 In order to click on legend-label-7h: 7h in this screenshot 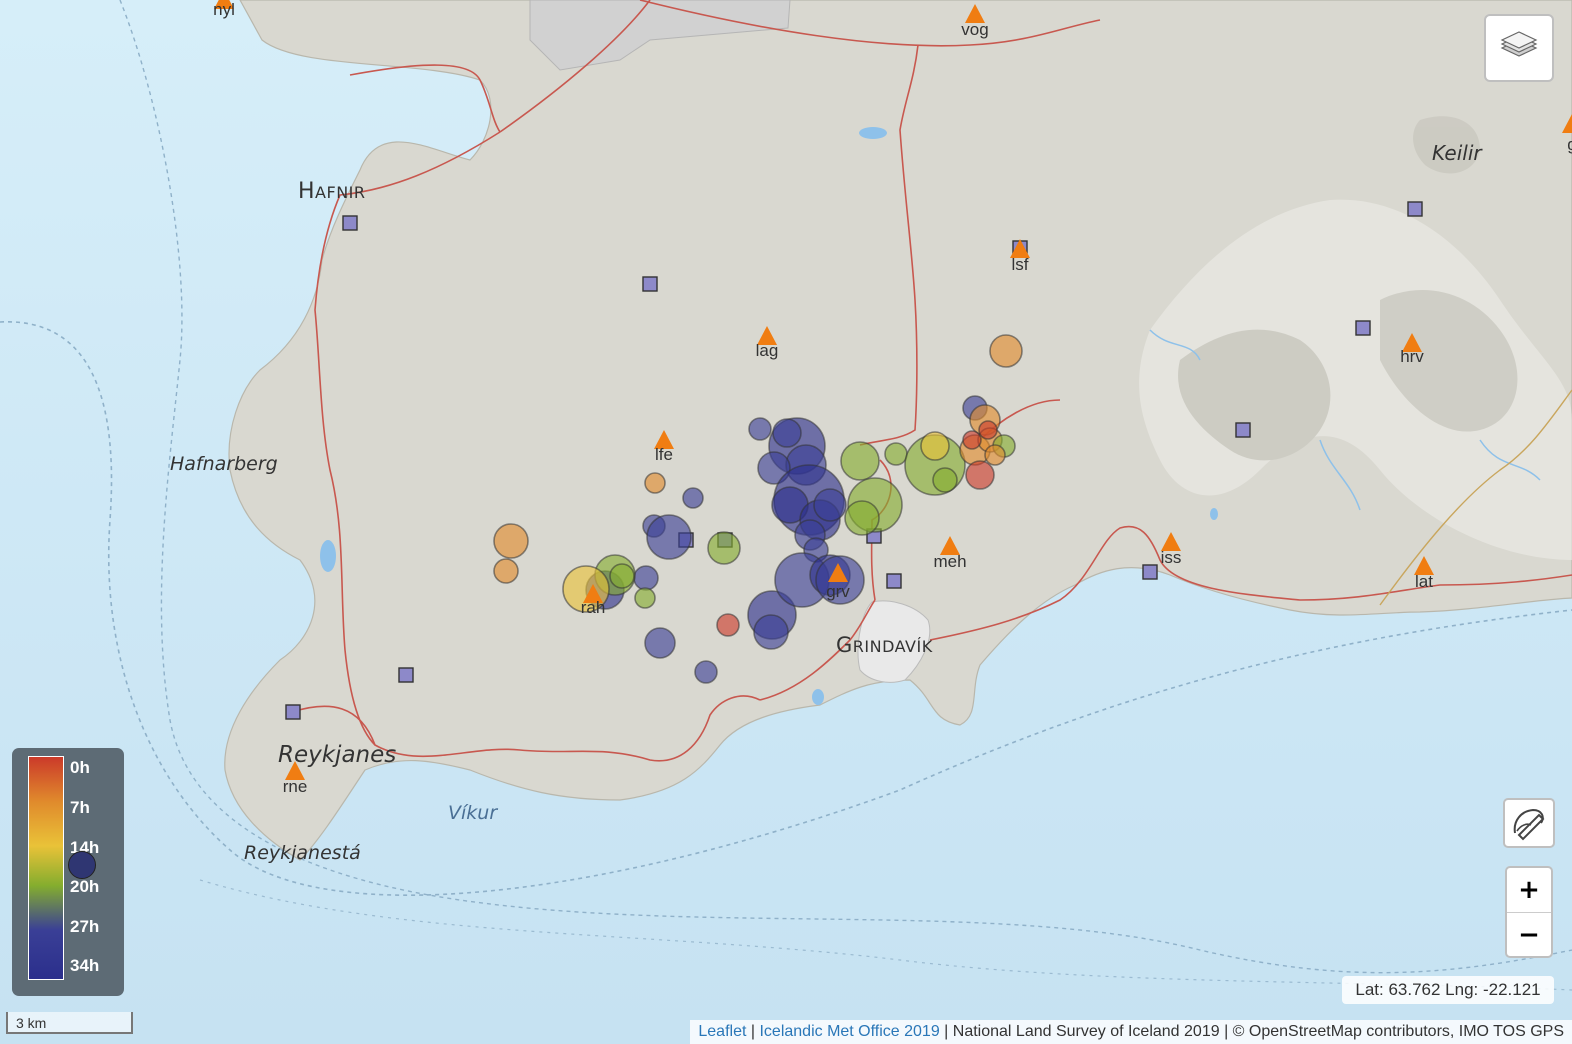, I will do `click(80, 807)`.